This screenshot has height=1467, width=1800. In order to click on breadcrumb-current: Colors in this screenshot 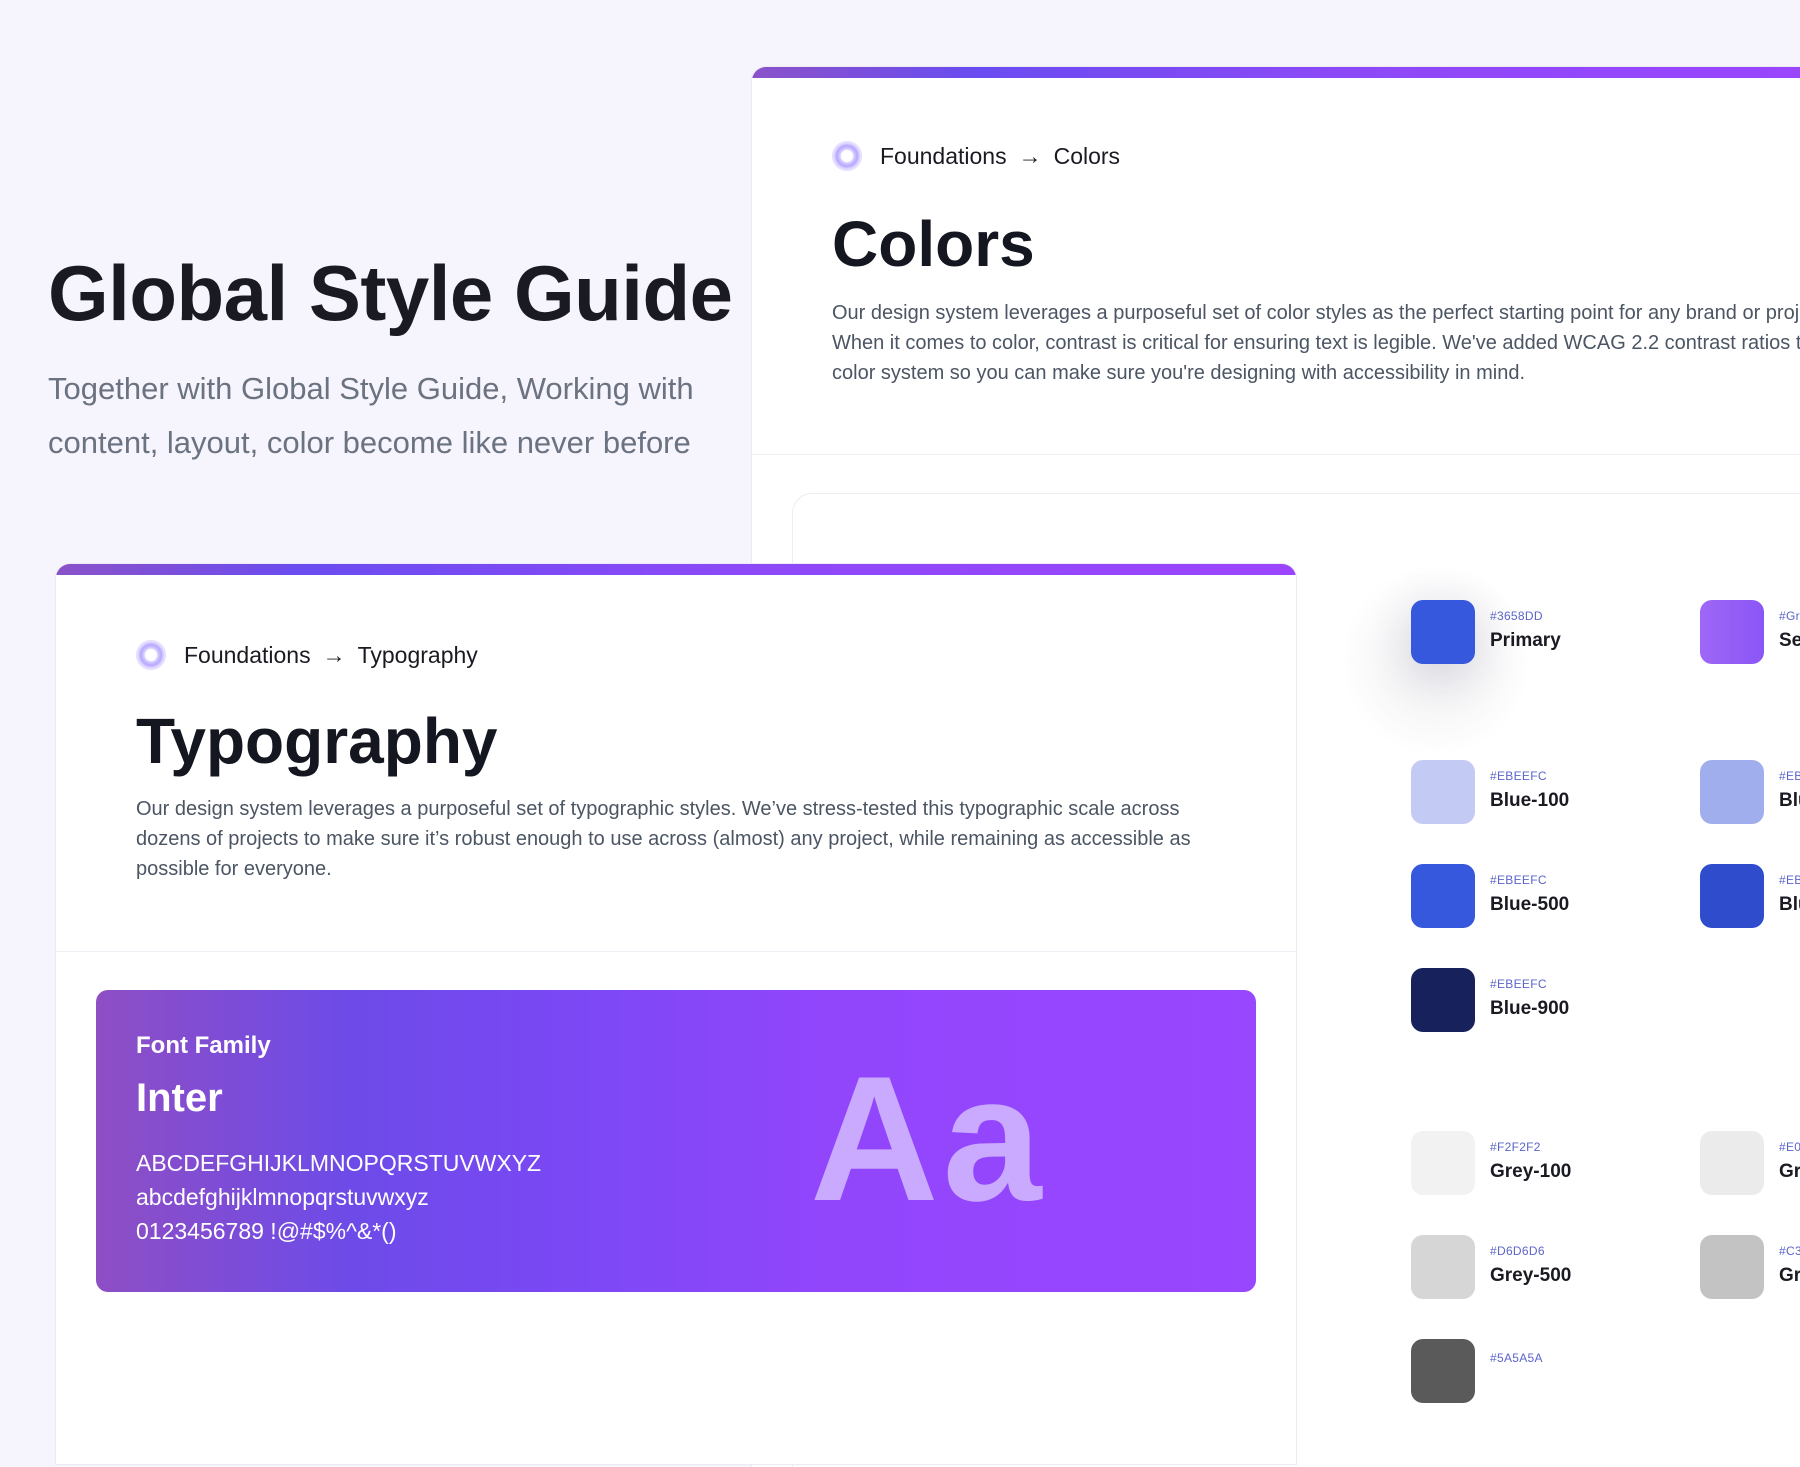, I will do `click(1087, 155)`.